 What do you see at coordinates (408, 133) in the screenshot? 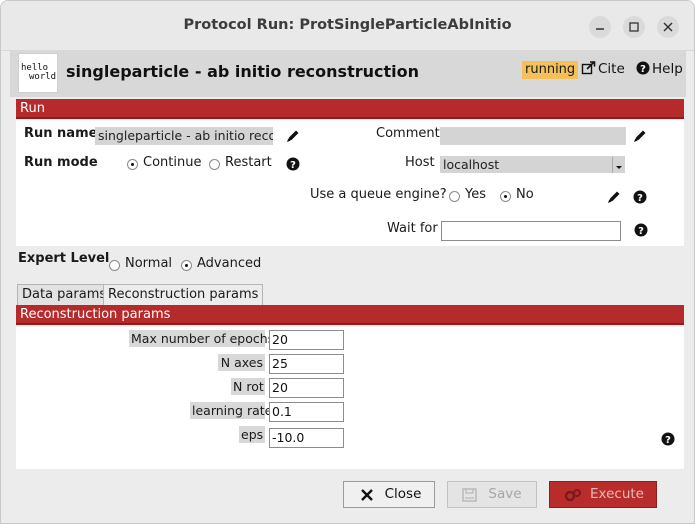
I see `comment-label: Comment` at bounding box center [408, 133].